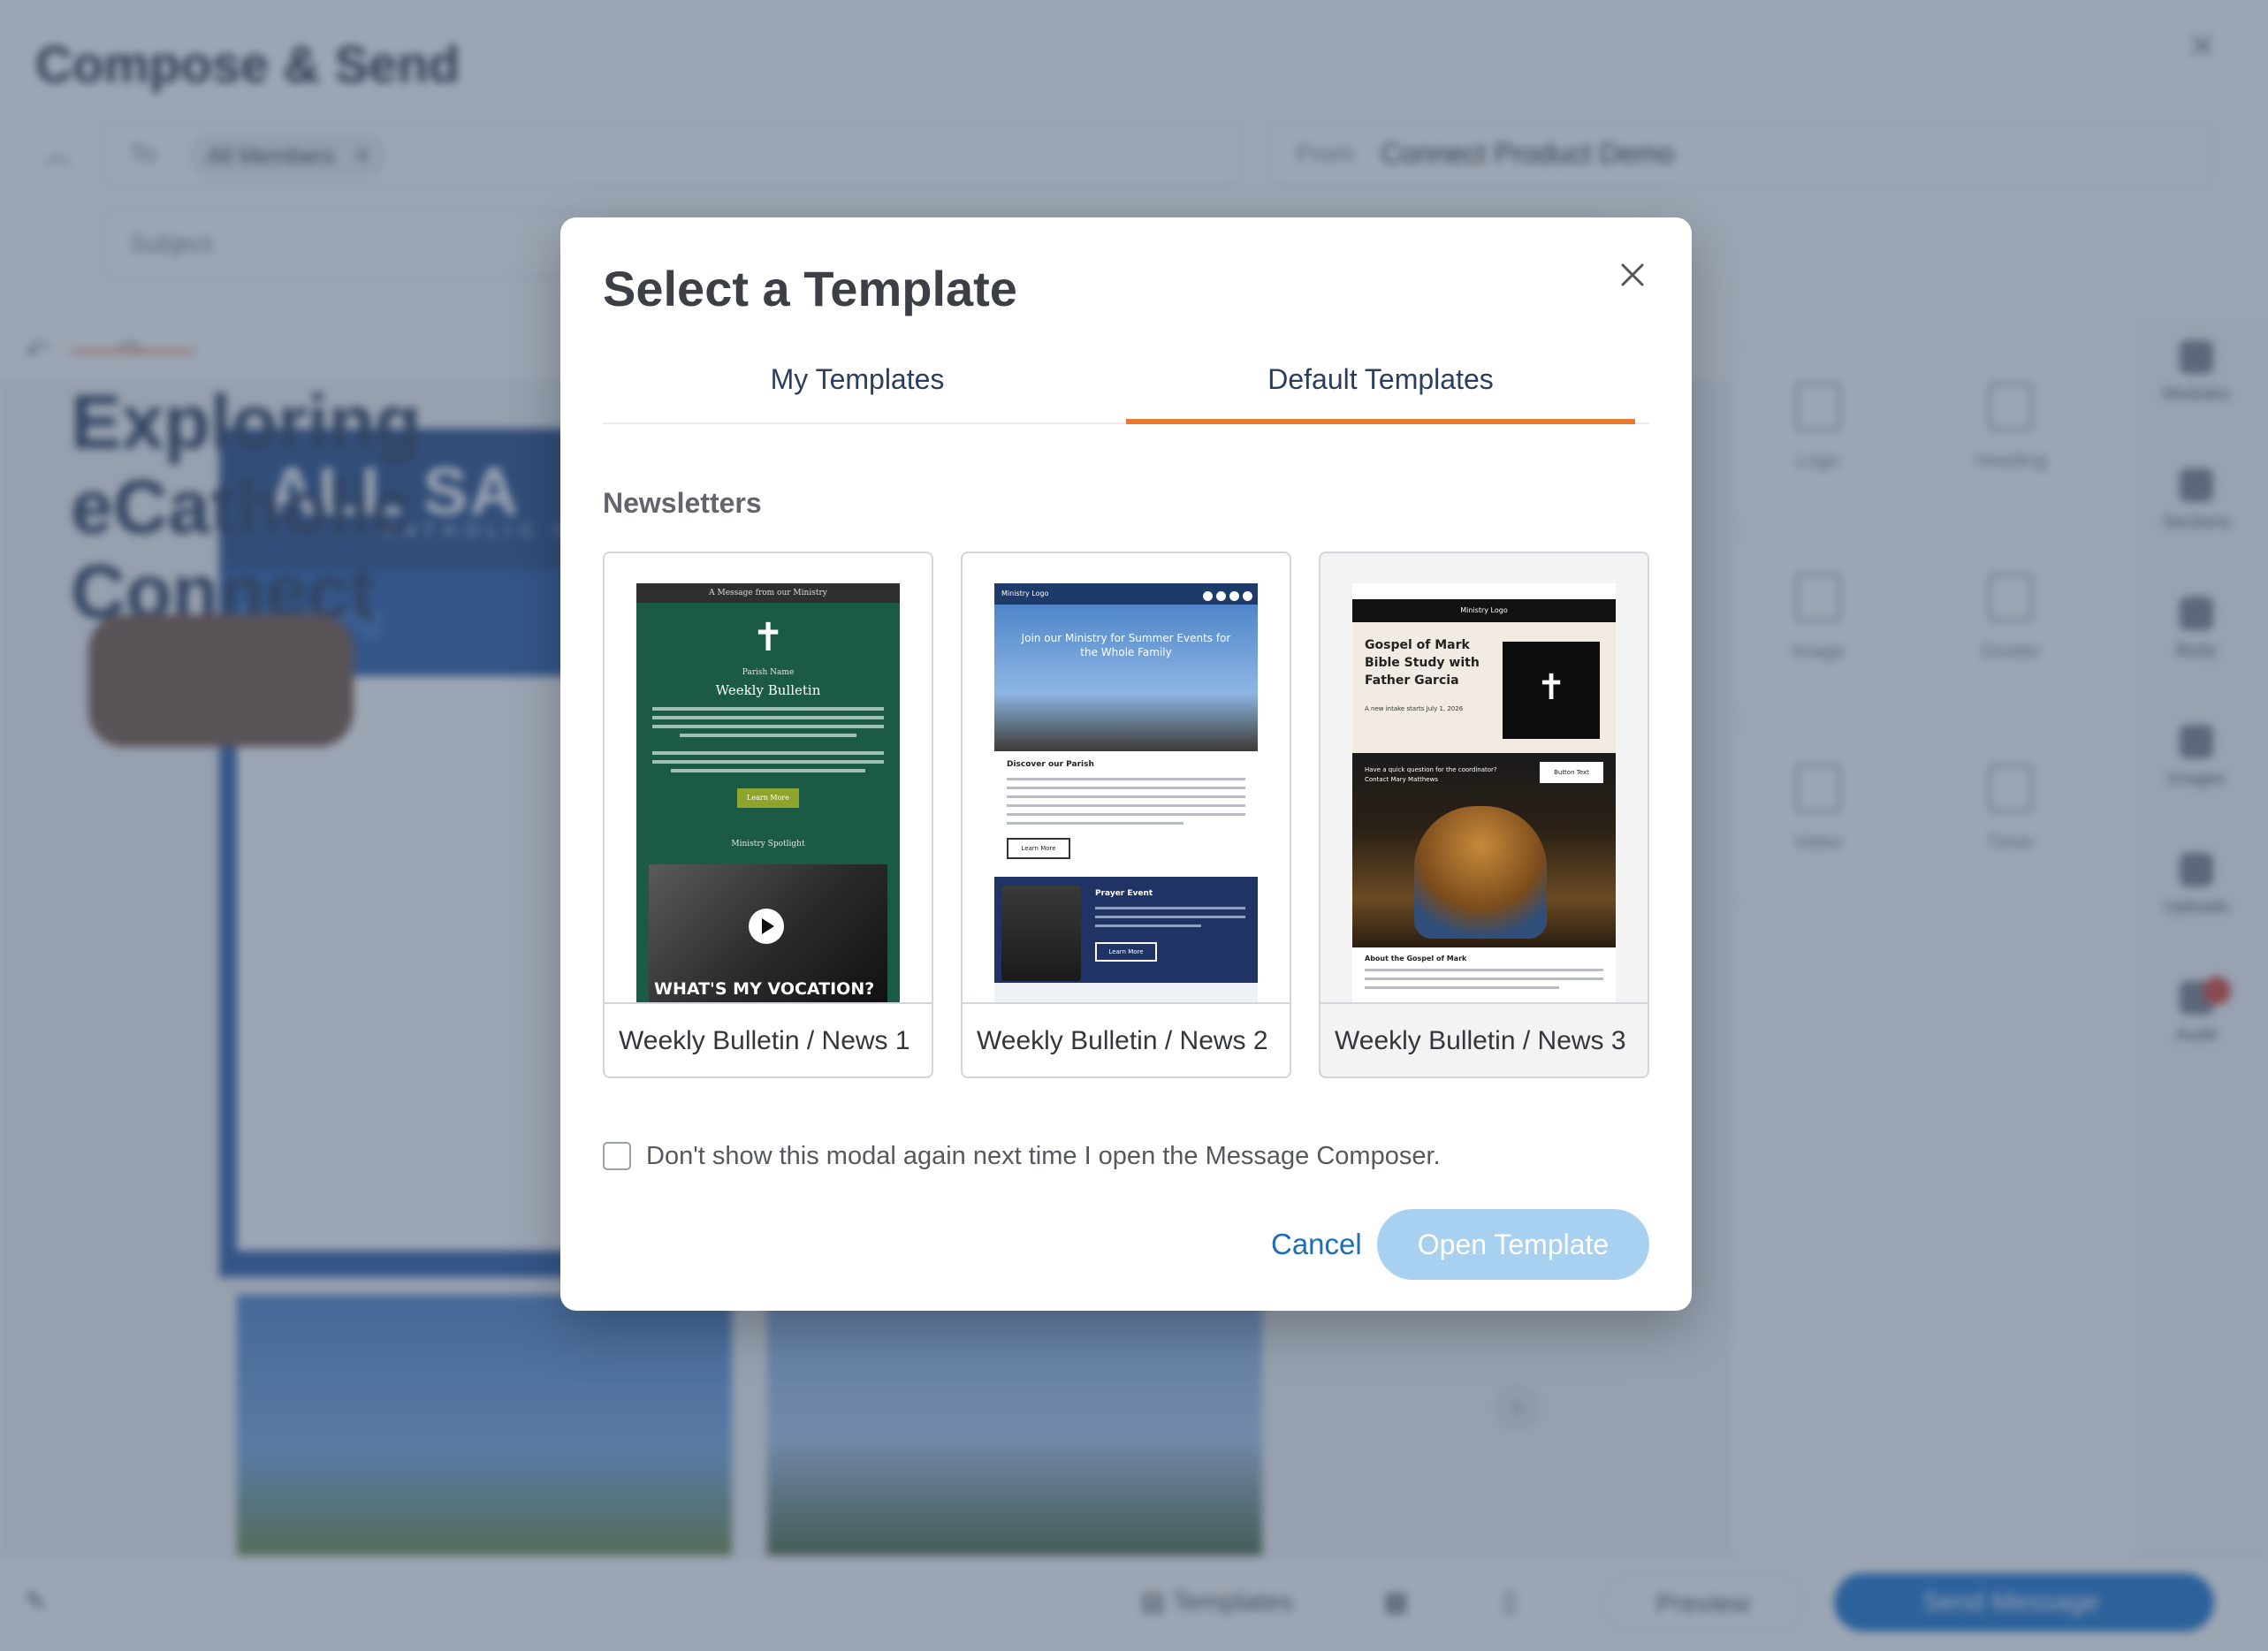 This screenshot has width=2268, height=1651. What do you see at coordinates (769, 1039) in the screenshot?
I see `template-name-1: Weekly Bulletin / News 1` at bounding box center [769, 1039].